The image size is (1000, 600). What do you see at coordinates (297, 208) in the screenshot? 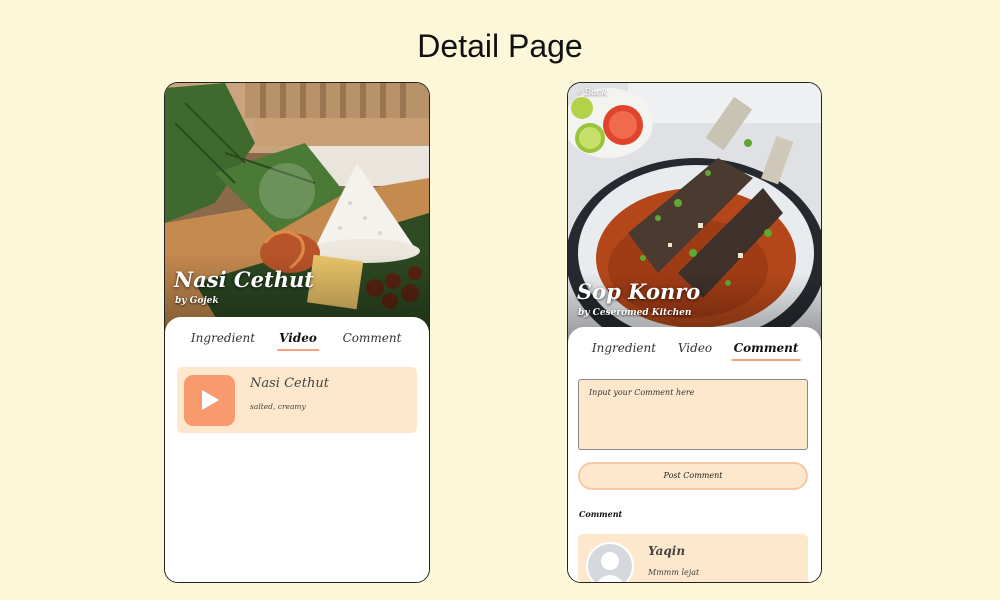
I see `hero-image-nasi-cethut: Nasi Cethut by Gojek` at bounding box center [297, 208].